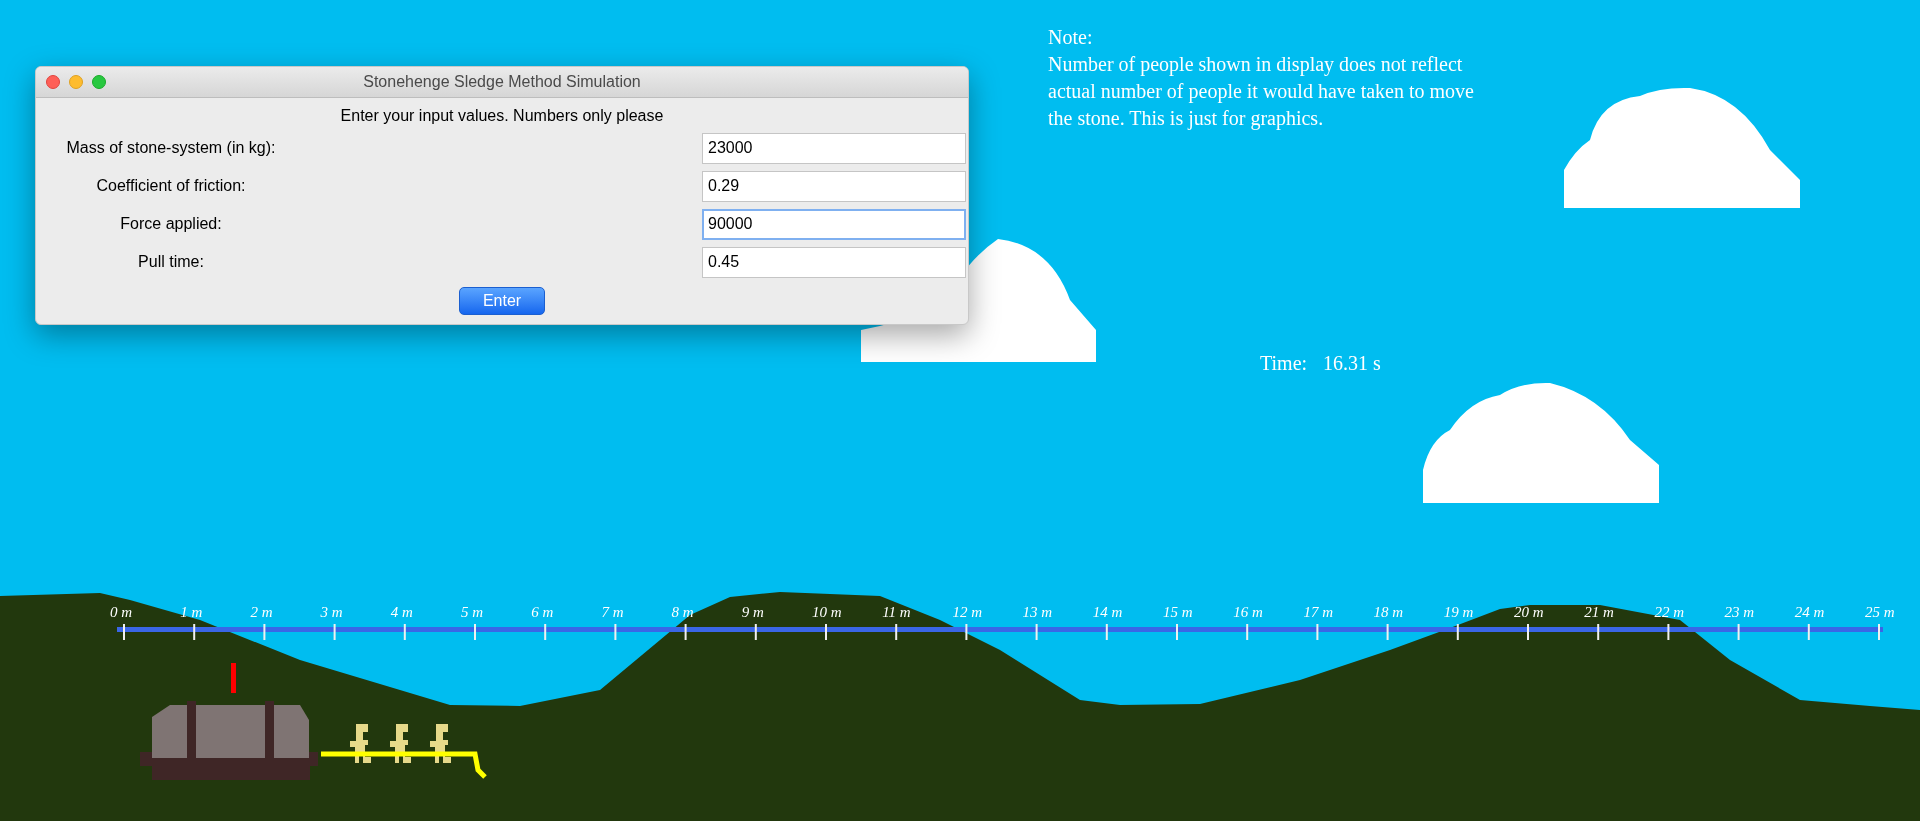 The height and width of the screenshot is (821, 1920). I want to click on note-text: actual number of people it would have taken to move, so click(1261, 92).